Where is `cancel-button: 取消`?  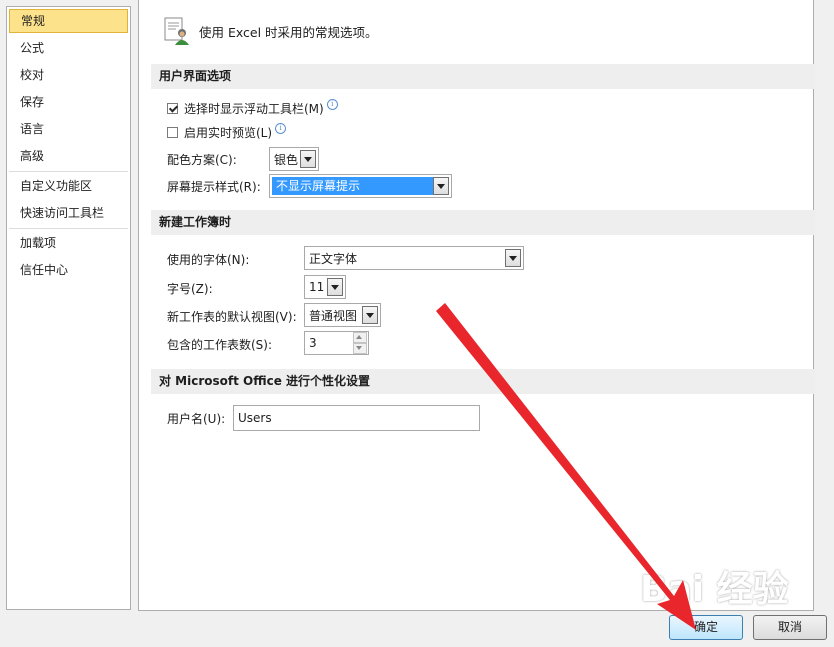
cancel-button: 取消 is located at coordinates (790, 627).